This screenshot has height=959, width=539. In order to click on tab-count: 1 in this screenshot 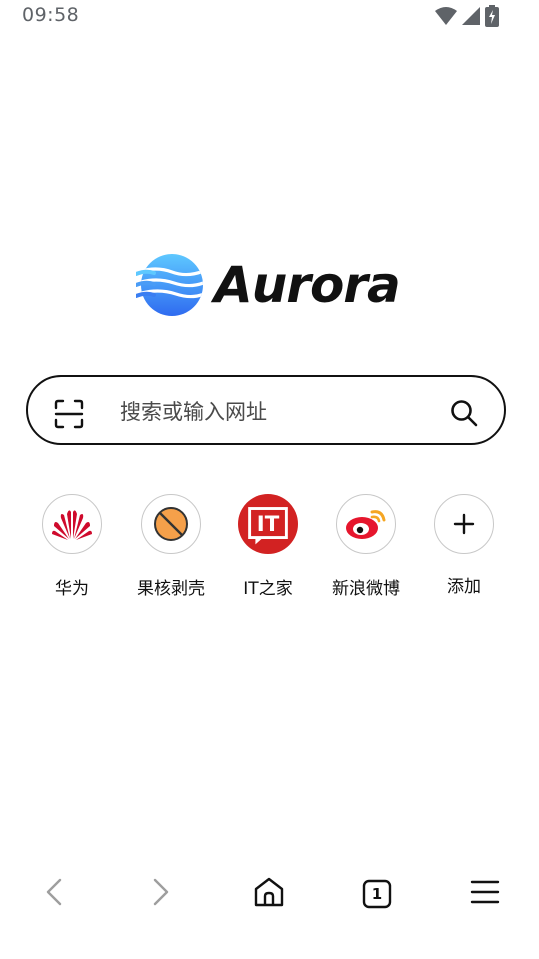, I will do `click(377, 894)`.